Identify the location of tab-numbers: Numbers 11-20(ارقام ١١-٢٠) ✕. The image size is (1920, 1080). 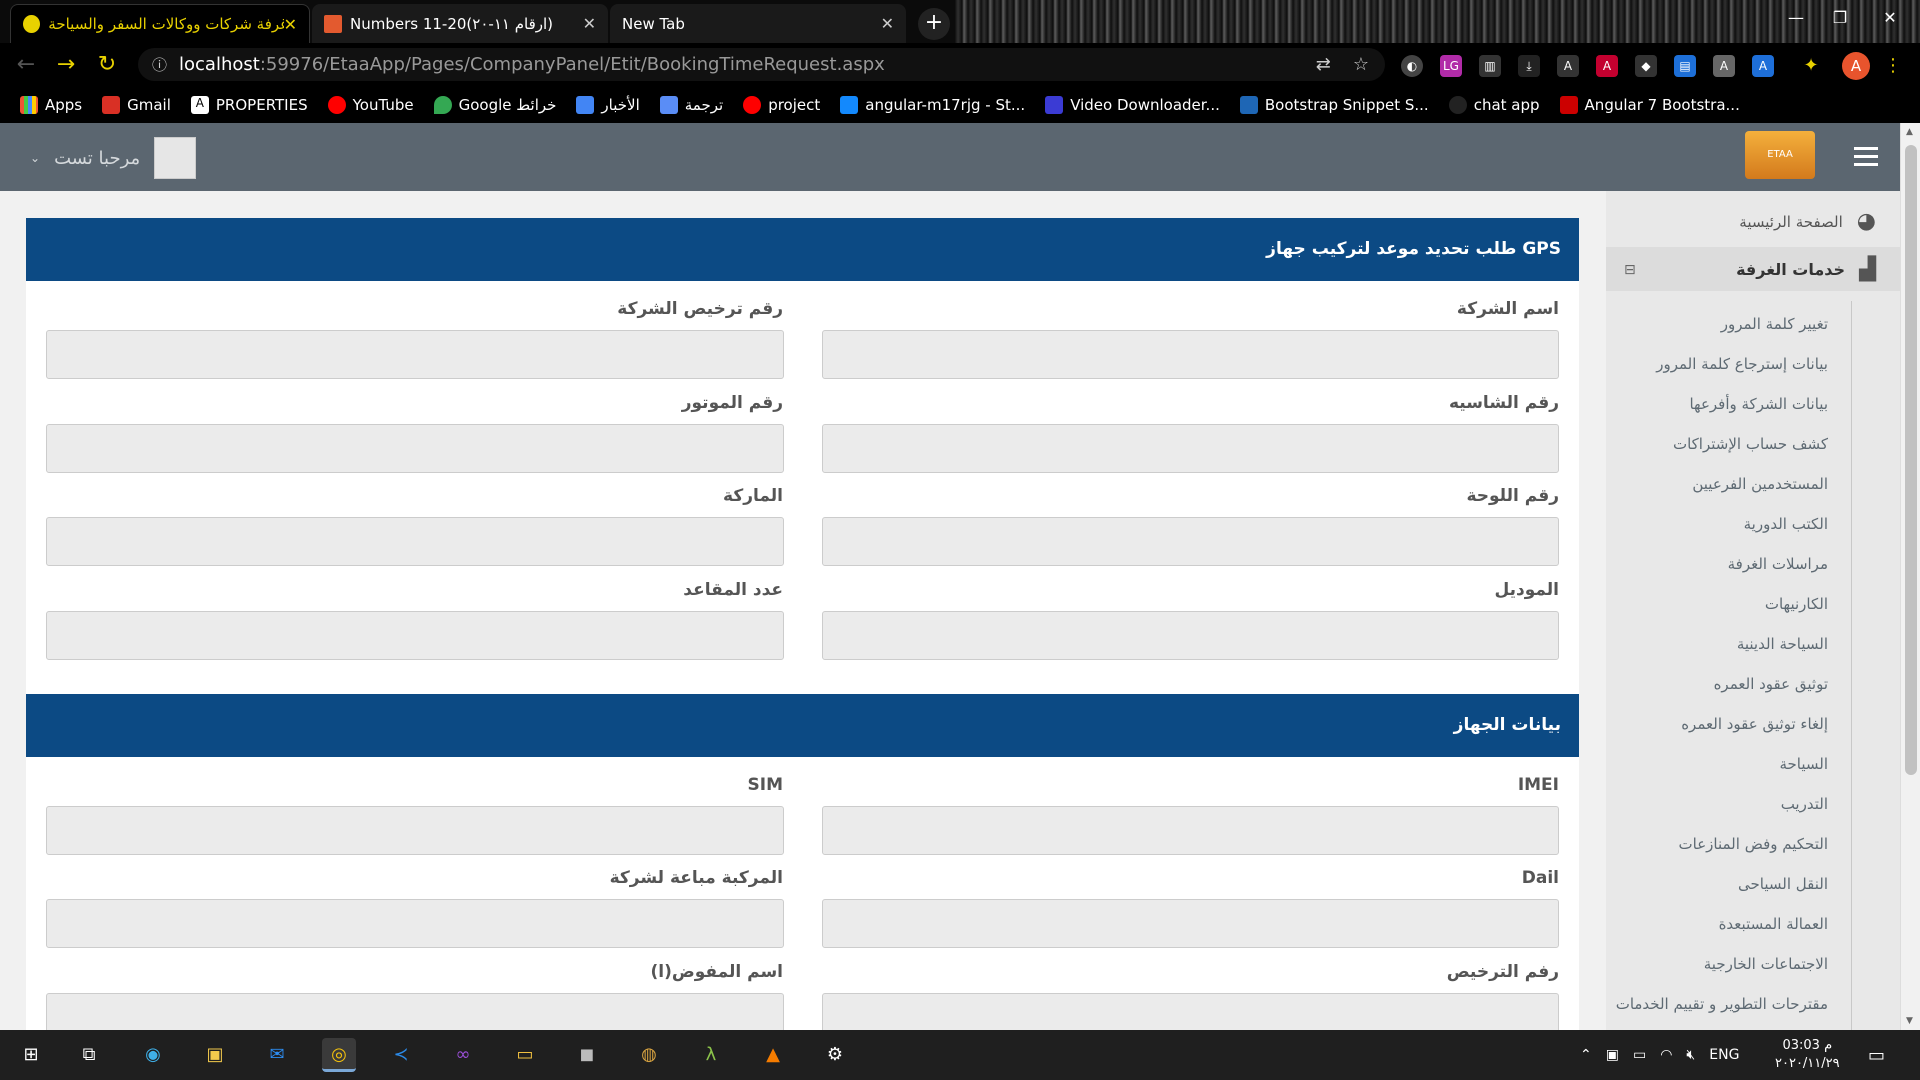
(460, 23).